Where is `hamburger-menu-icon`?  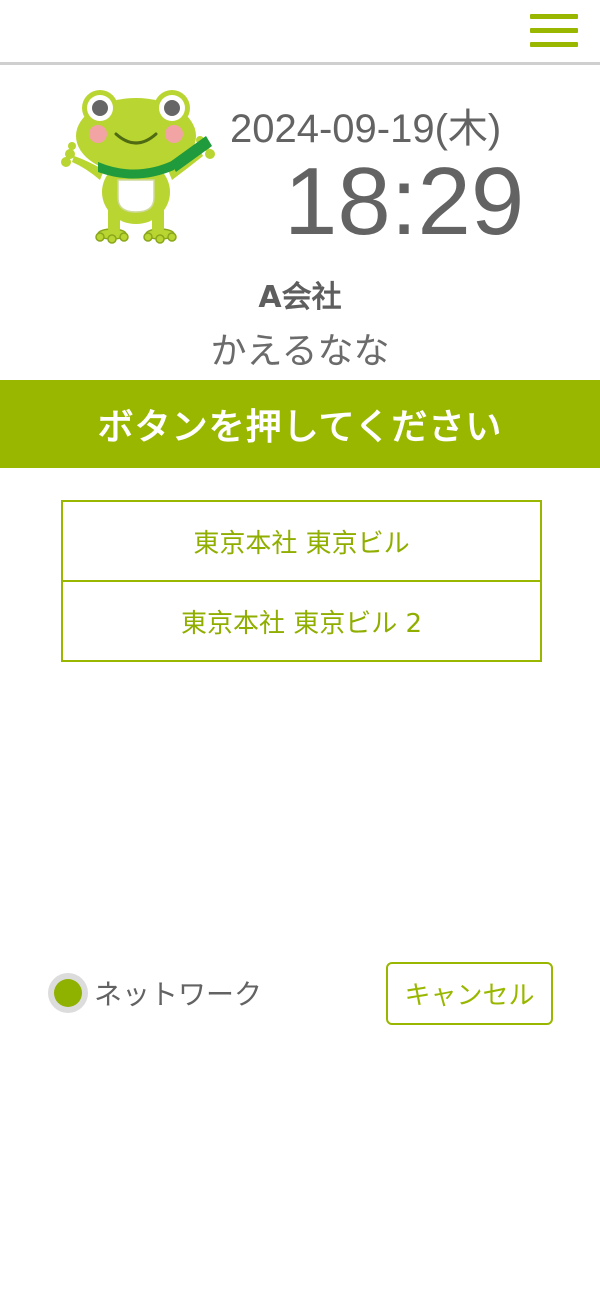
hamburger-menu-icon is located at coordinates (553, 31).